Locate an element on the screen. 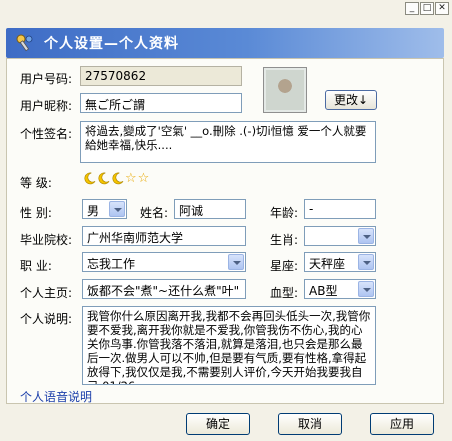 The width and height of the screenshot is (452, 441). avatar-image is located at coordinates (285, 90).